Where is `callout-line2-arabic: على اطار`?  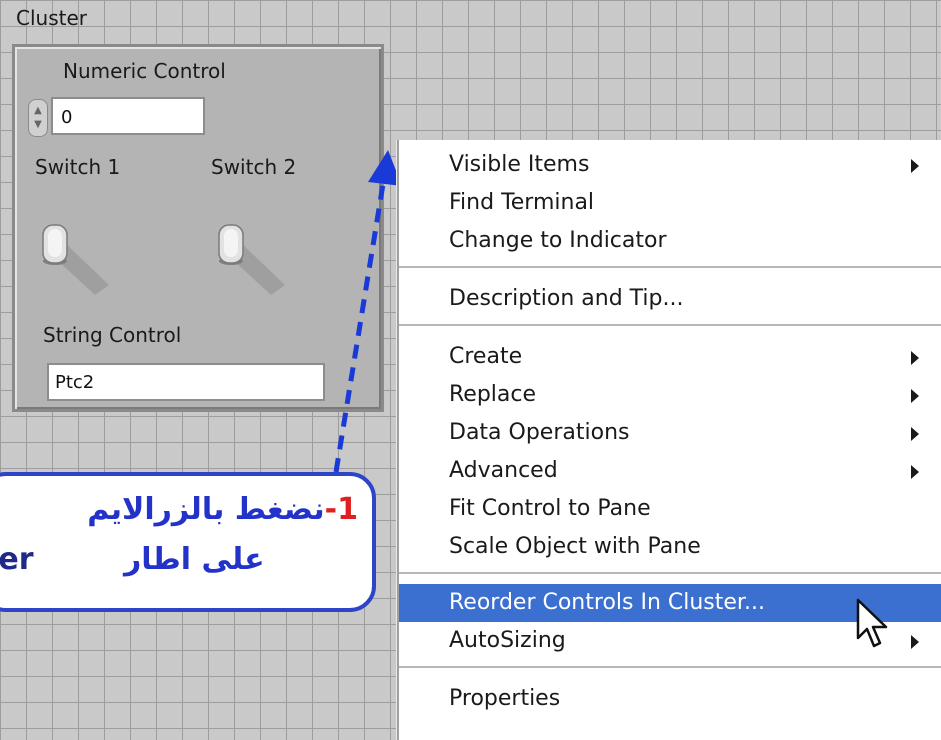
callout-line2-arabic: على اطار is located at coordinates (194, 559).